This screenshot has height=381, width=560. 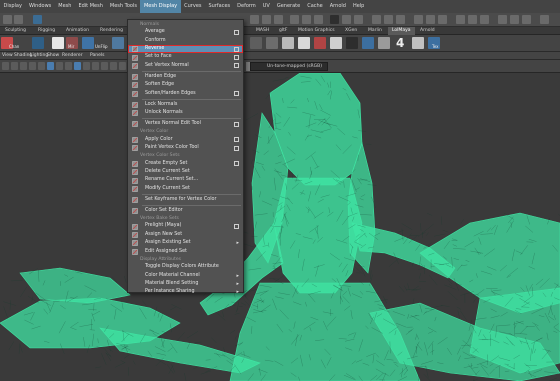 What do you see at coordinates (193, 6) in the screenshot?
I see `menu-curves: Curves` at bounding box center [193, 6].